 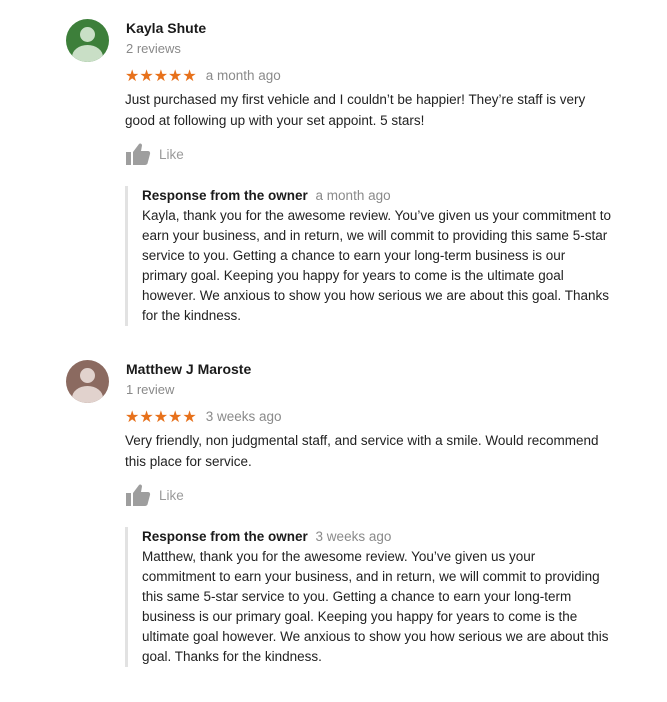 What do you see at coordinates (188, 369) in the screenshot?
I see `reviewer-name: Matthew J Maroste` at bounding box center [188, 369].